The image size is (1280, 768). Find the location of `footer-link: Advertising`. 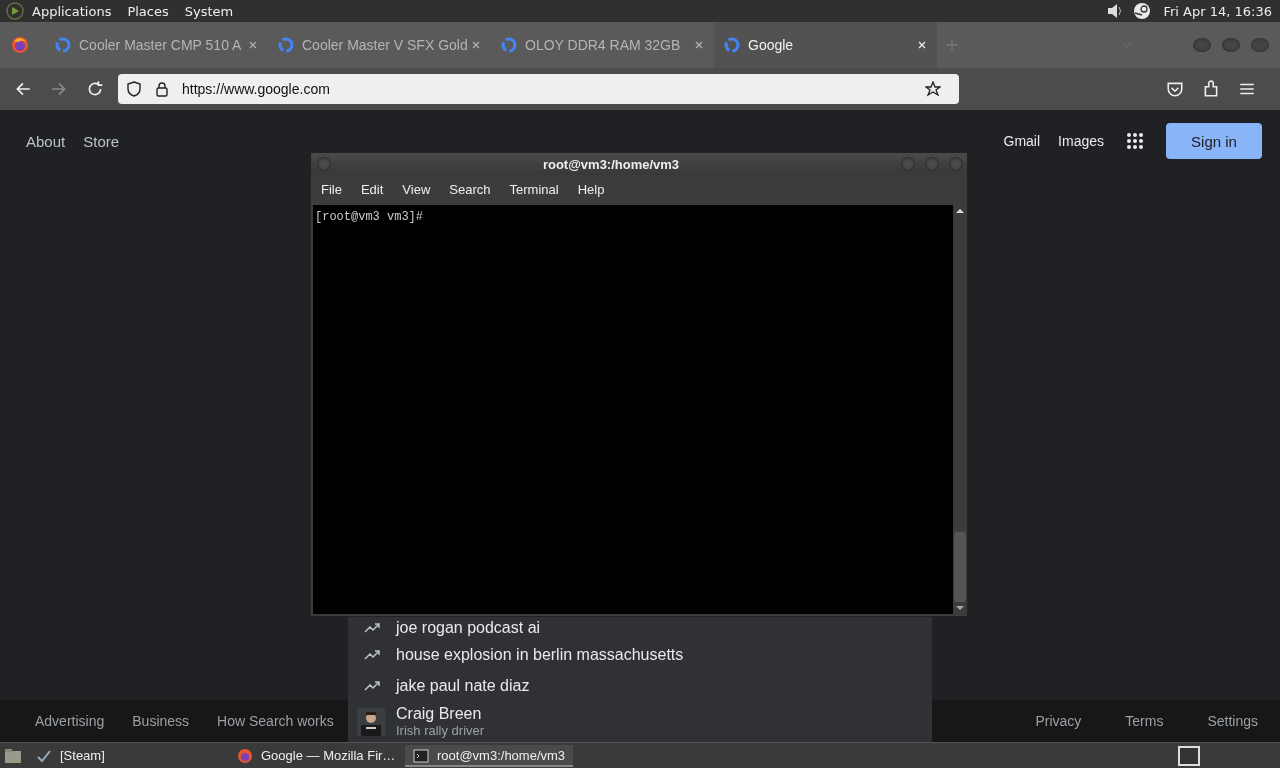

footer-link: Advertising is located at coordinates (70, 721).